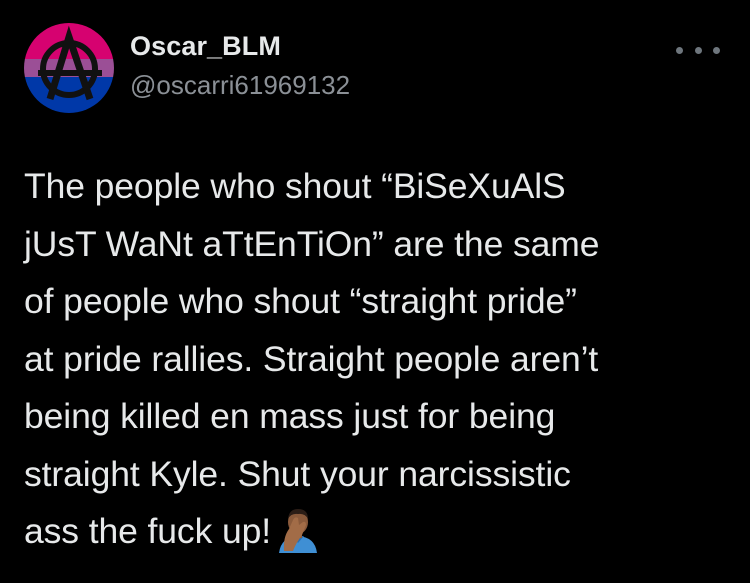 Image resolution: width=750 pixels, height=583 pixels. What do you see at coordinates (295, 186) in the screenshot?
I see `tweet-text-line: The people who shout “BiSeXuAlS` at bounding box center [295, 186].